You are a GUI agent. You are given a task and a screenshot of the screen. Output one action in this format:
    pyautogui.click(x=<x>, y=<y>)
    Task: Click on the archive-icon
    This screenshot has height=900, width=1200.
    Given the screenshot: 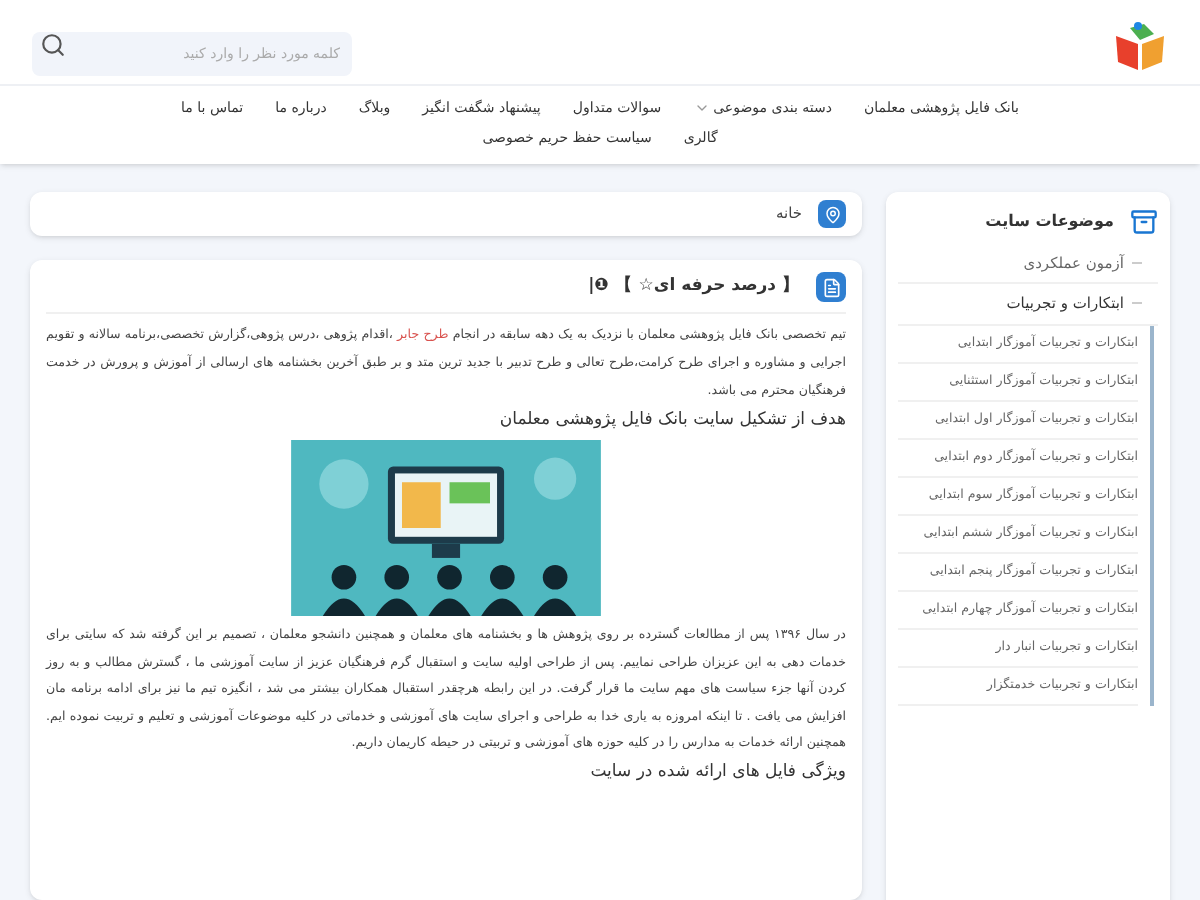 What is the action you would take?
    pyautogui.click(x=1144, y=222)
    